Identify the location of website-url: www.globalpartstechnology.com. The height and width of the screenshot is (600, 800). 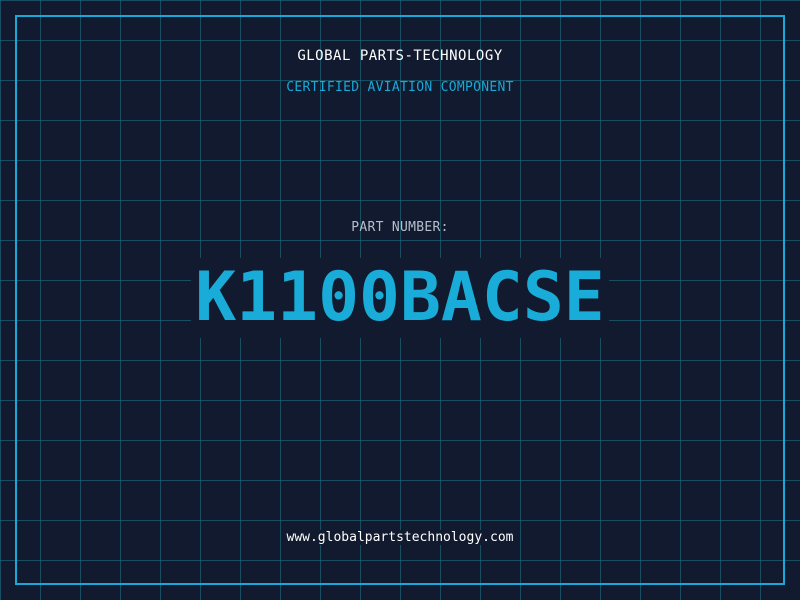
(400, 537).